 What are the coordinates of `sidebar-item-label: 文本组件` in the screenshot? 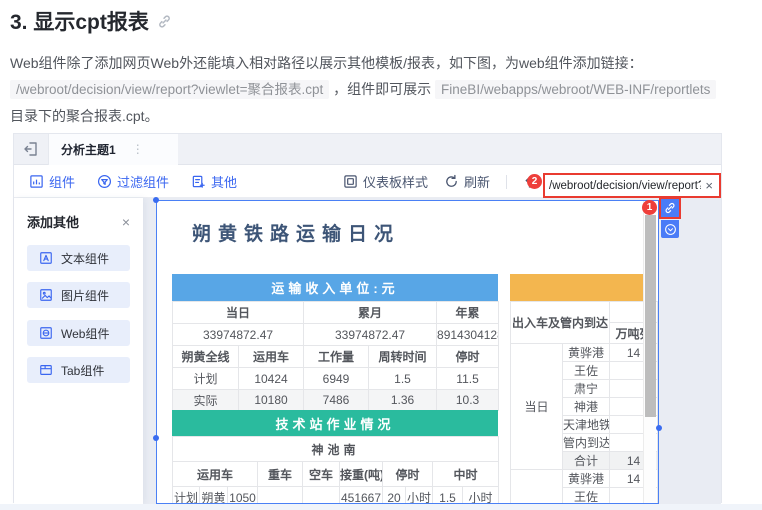 It's located at (85, 258).